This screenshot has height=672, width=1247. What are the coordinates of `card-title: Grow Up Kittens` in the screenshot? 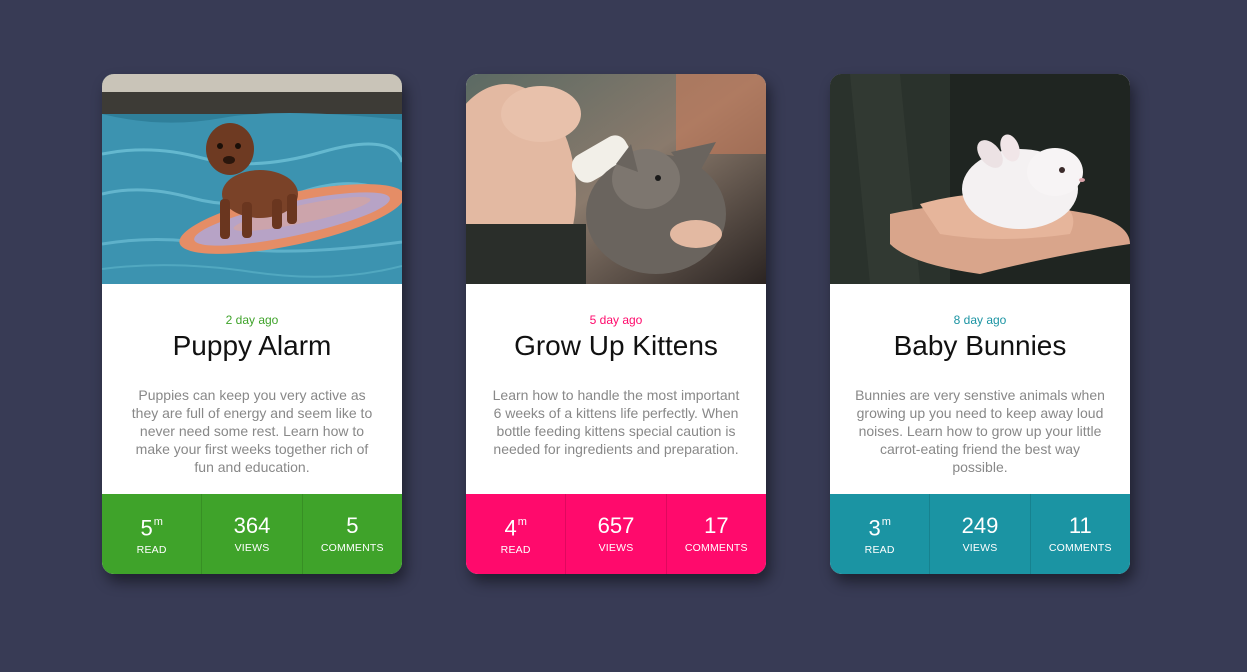 It's located at (616, 346).